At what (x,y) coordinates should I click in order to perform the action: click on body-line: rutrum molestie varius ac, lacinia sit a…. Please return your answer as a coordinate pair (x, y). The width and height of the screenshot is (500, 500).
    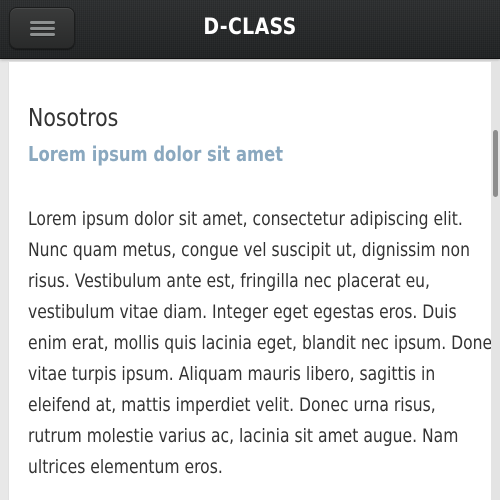
    Looking at the image, I should click on (243, 436).